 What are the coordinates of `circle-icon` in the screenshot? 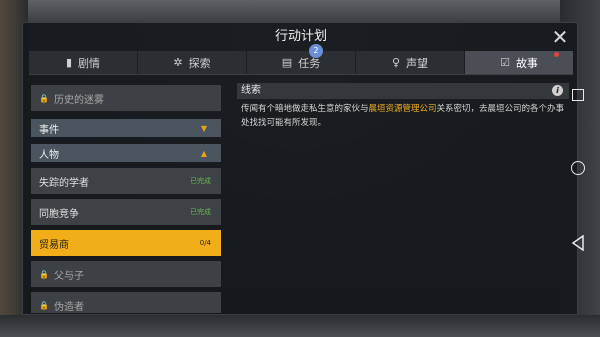 It's located at (578, 168).